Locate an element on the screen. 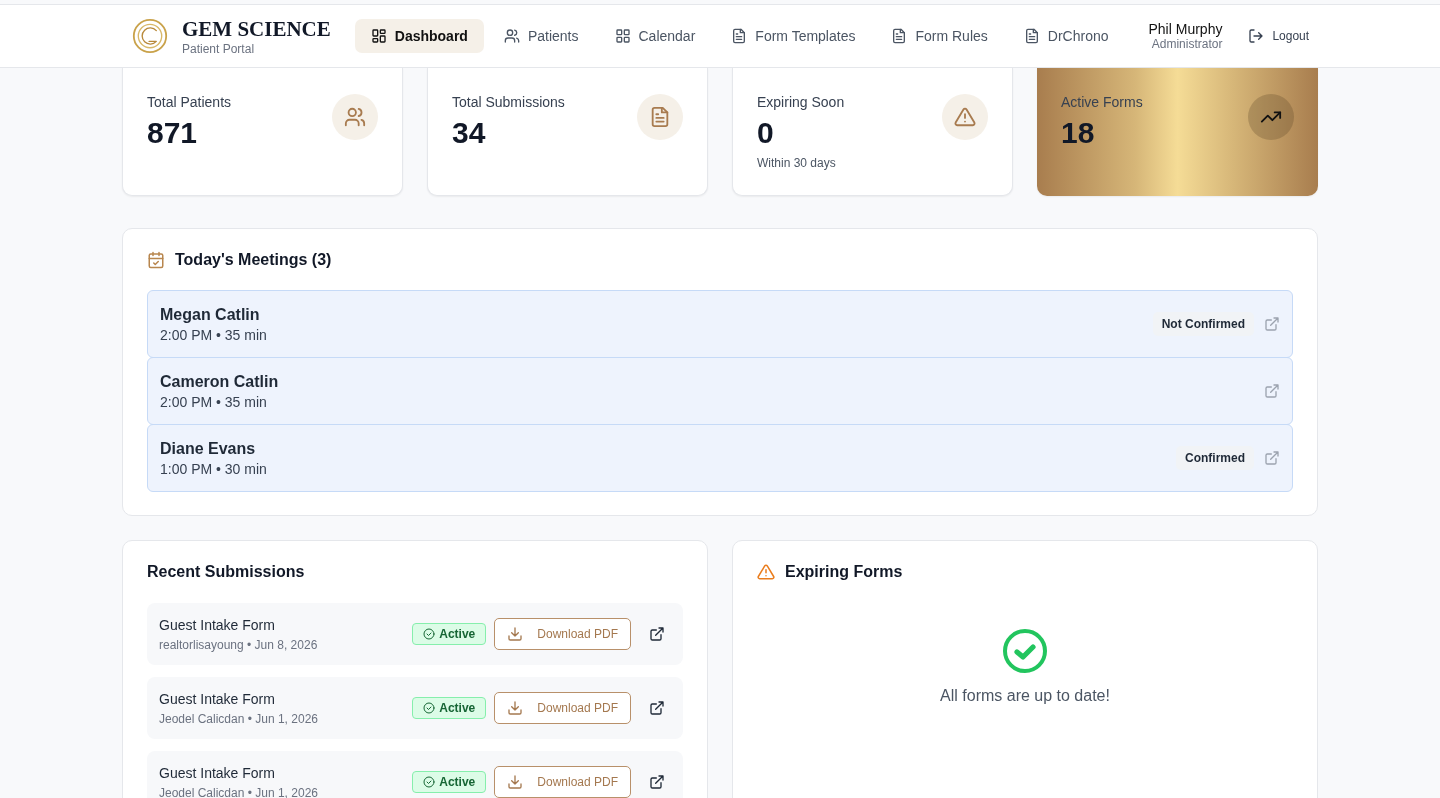  logout-button: Logout is located at coordinates (1279, 36).